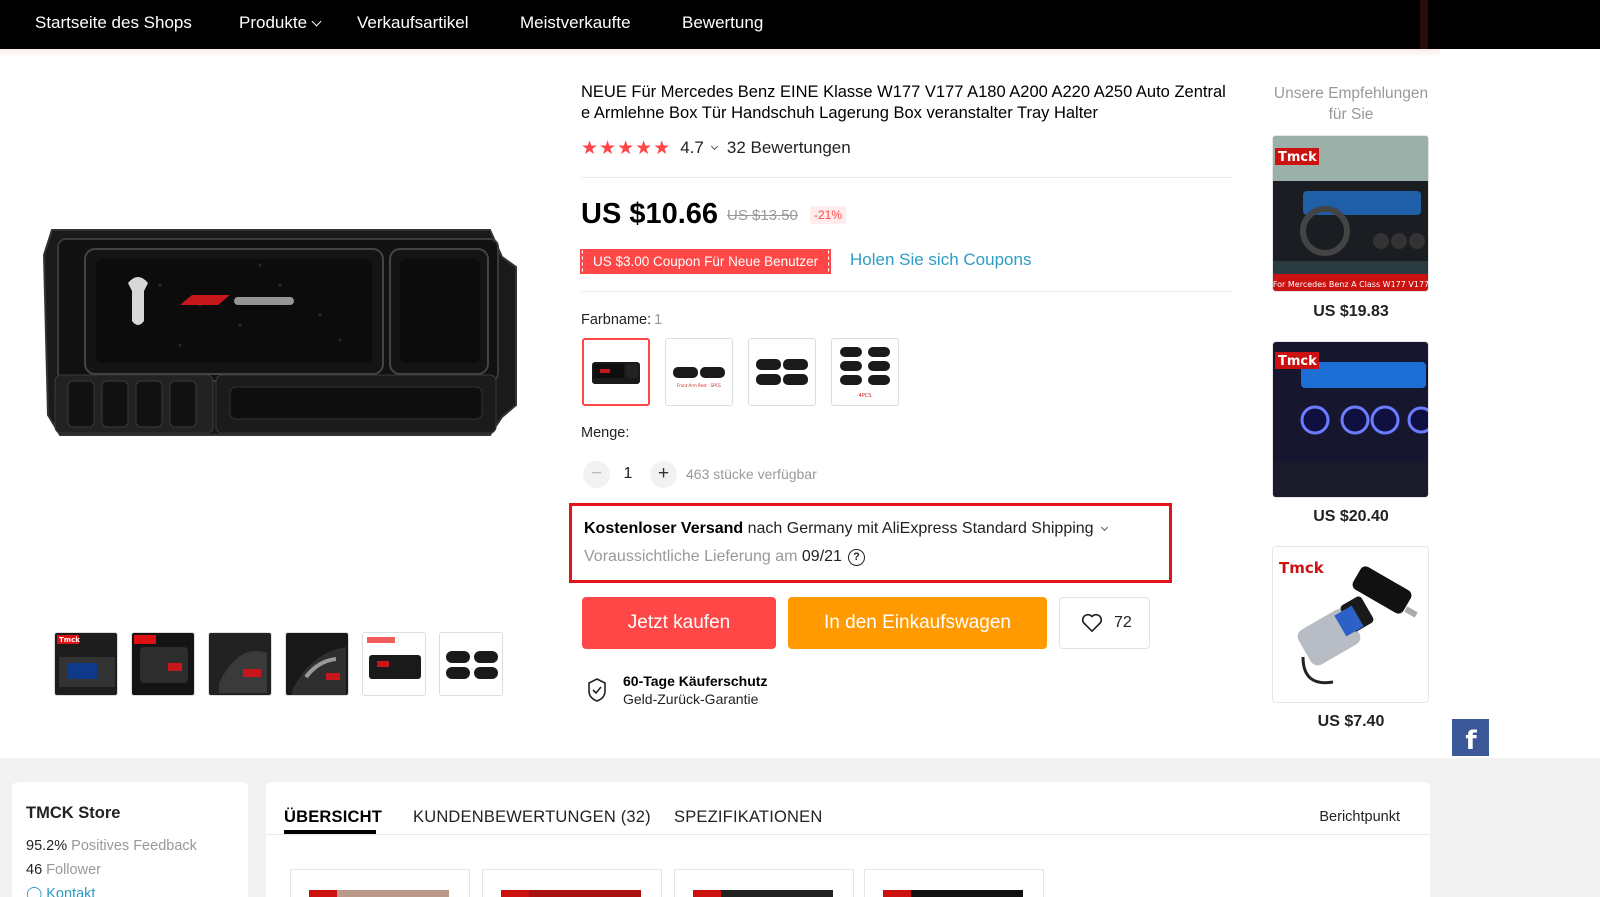  I want to click on store-followers: 46 Follower, so click(63, 870).